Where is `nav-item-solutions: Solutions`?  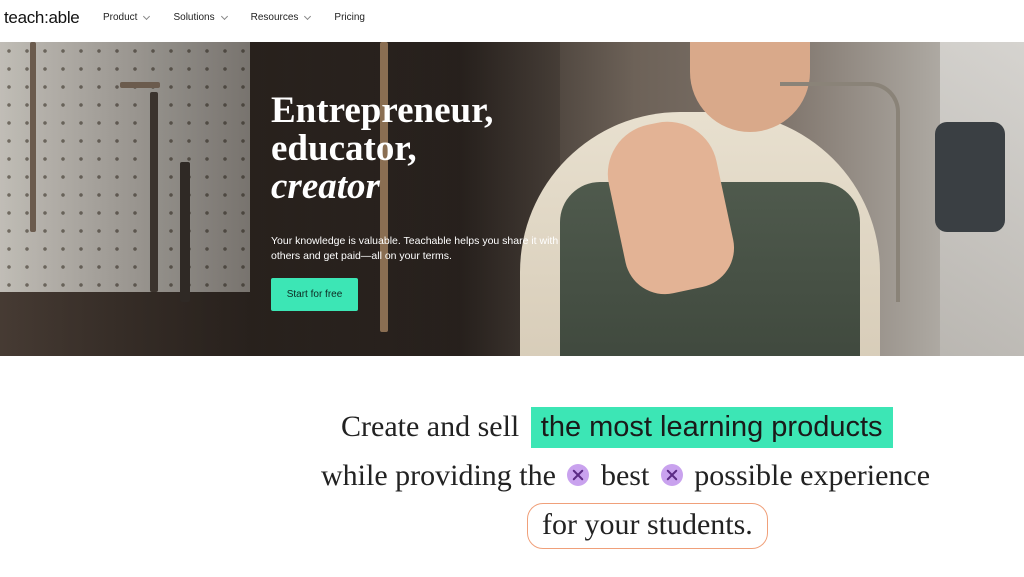
nav-item-solutions: Solutions is located at coordinates (200, 17).